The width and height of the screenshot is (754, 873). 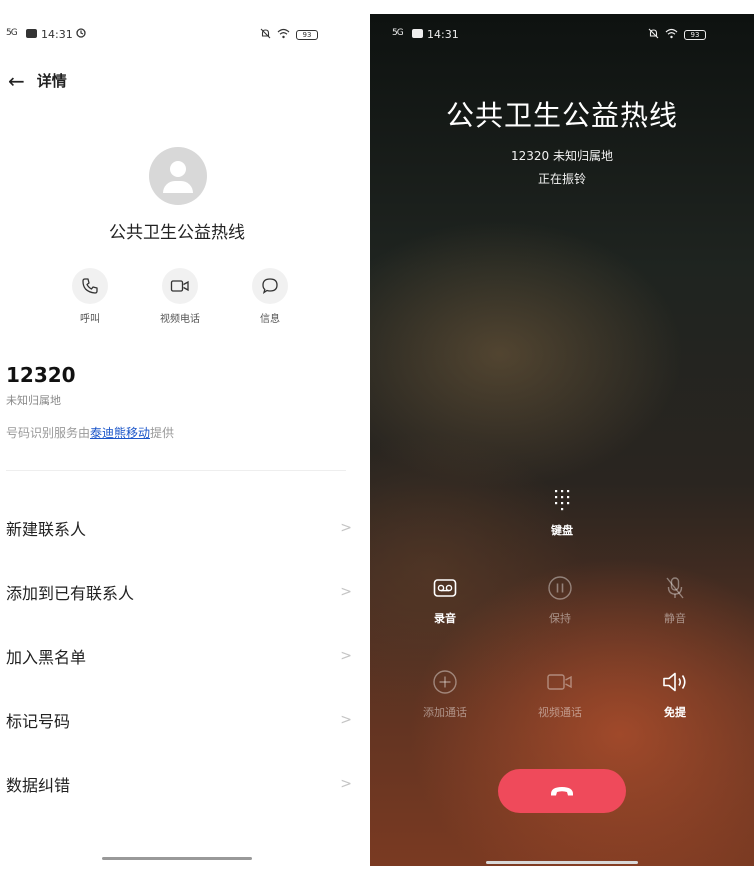 I want to click on video-icon, so click(x=179, y=286).